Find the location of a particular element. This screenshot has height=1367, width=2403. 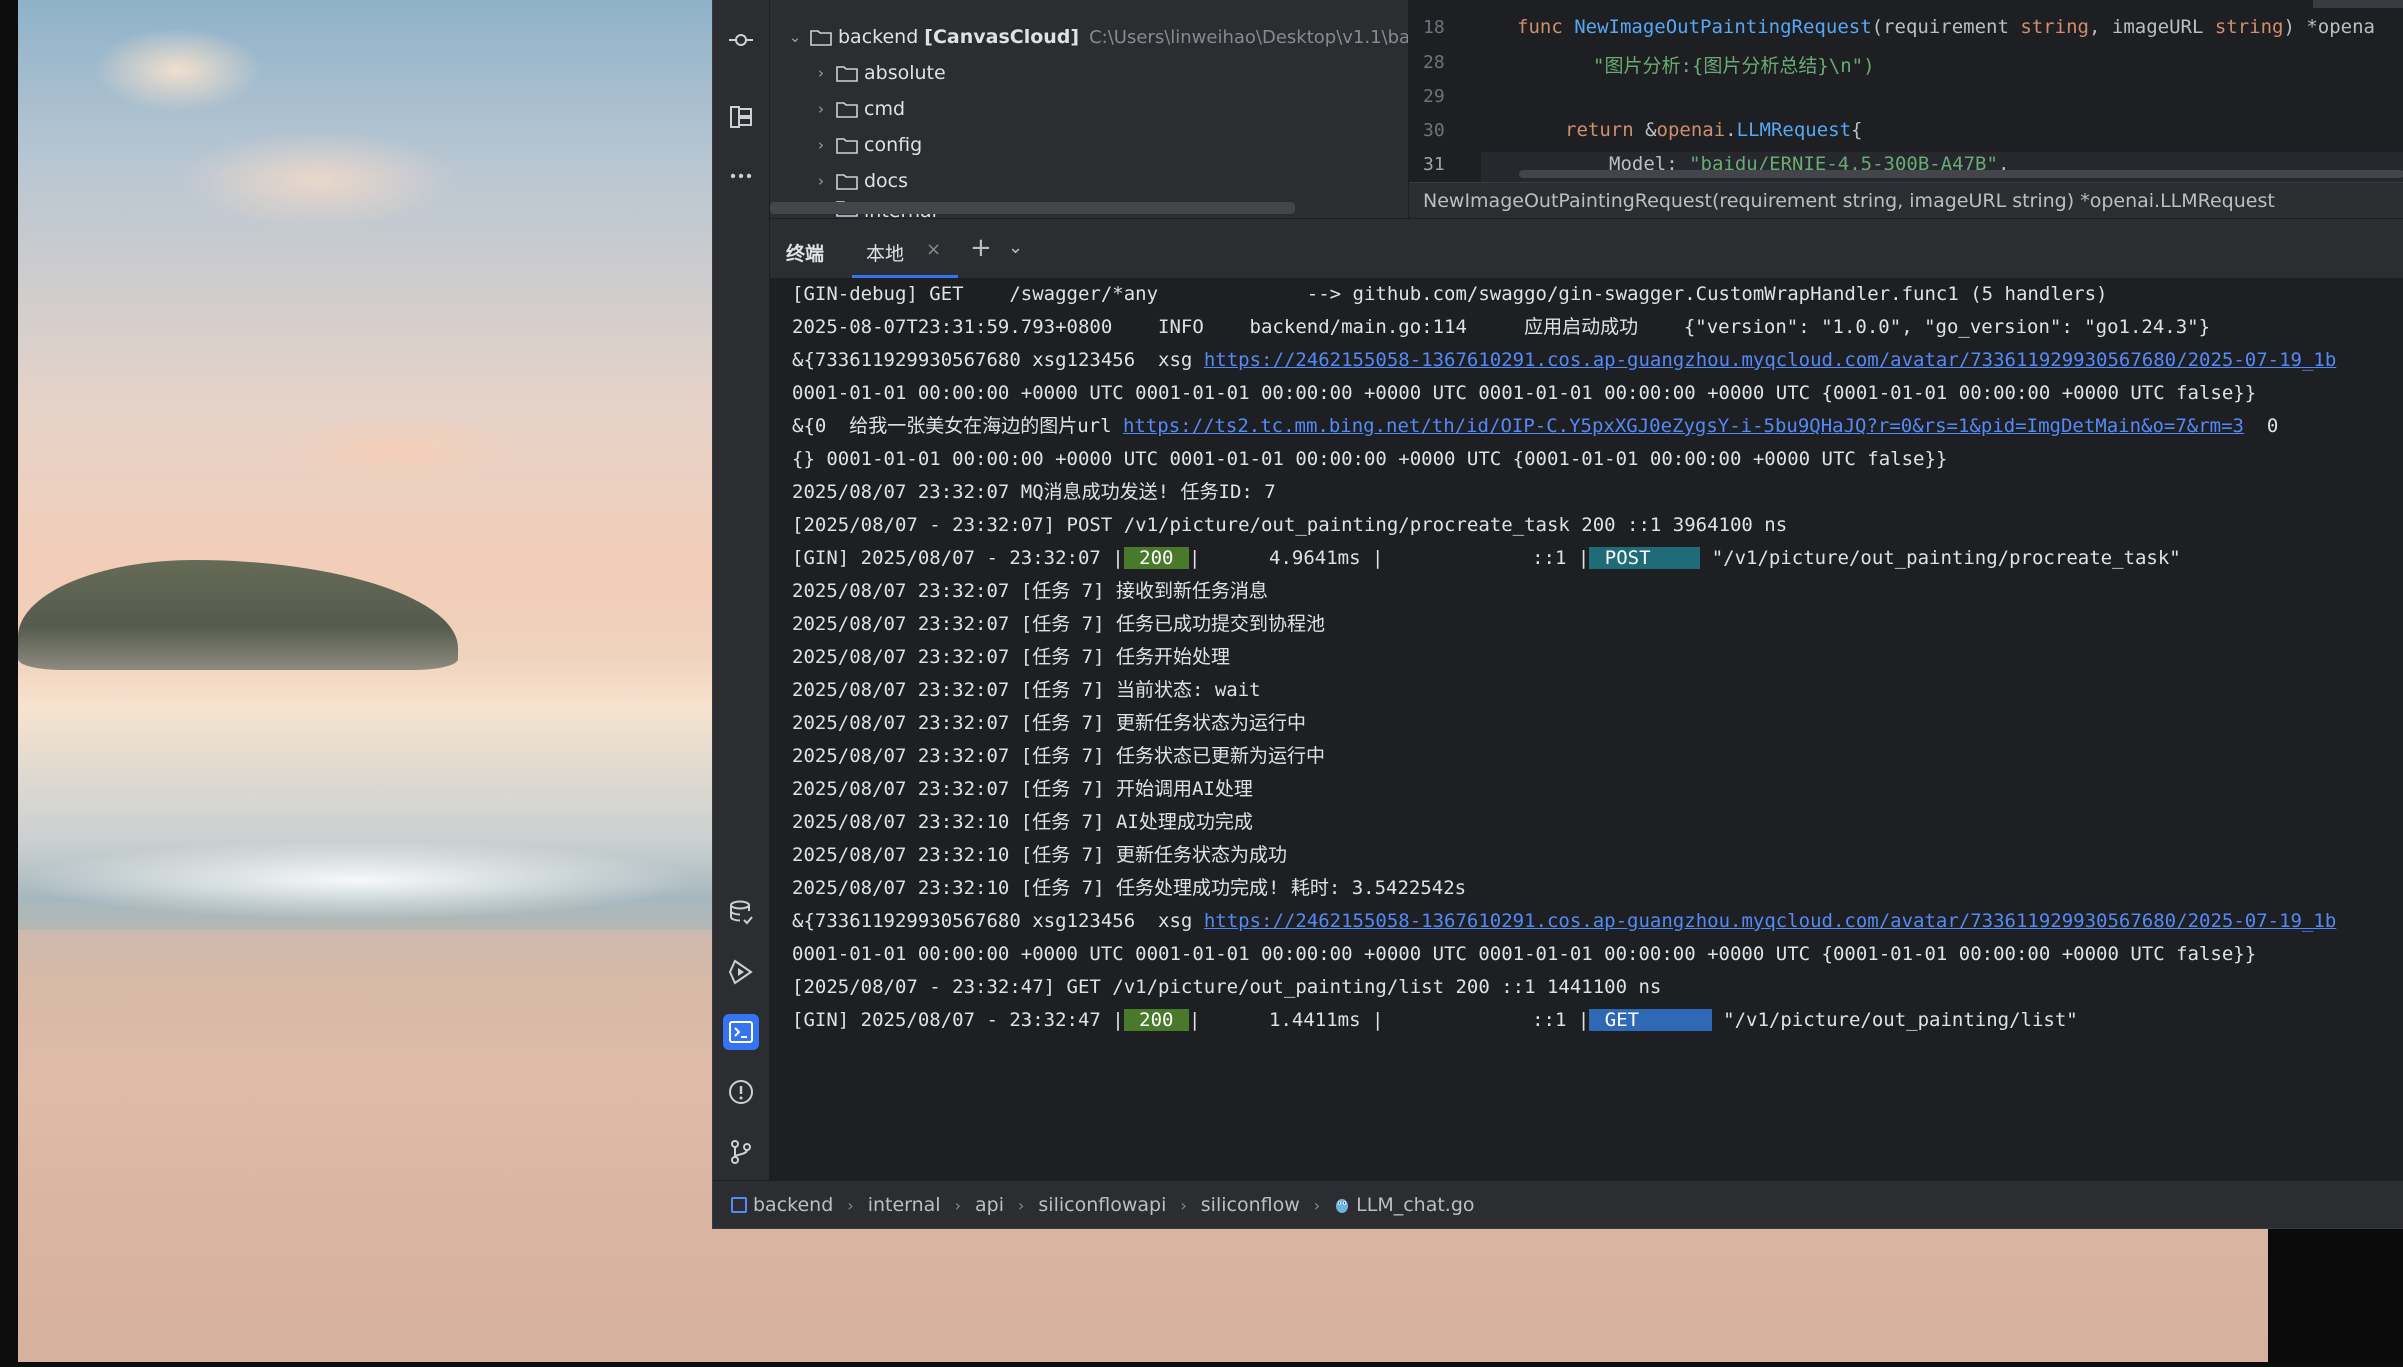

terminal-line: 2025/08/07 23:32:07 [任务 7] 任务状态已更新为运行中 is located at coordinates (1058, 756).